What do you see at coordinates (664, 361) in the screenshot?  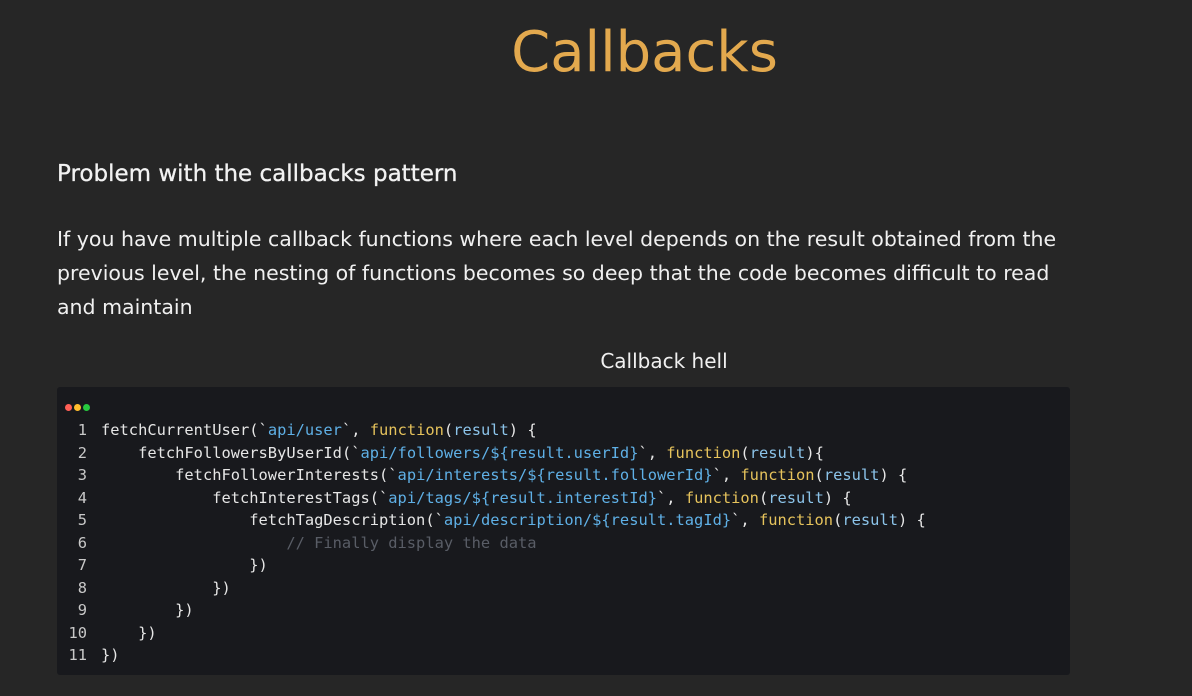 I see `code-caption: Callback hell` at bounding box center [664, 361].